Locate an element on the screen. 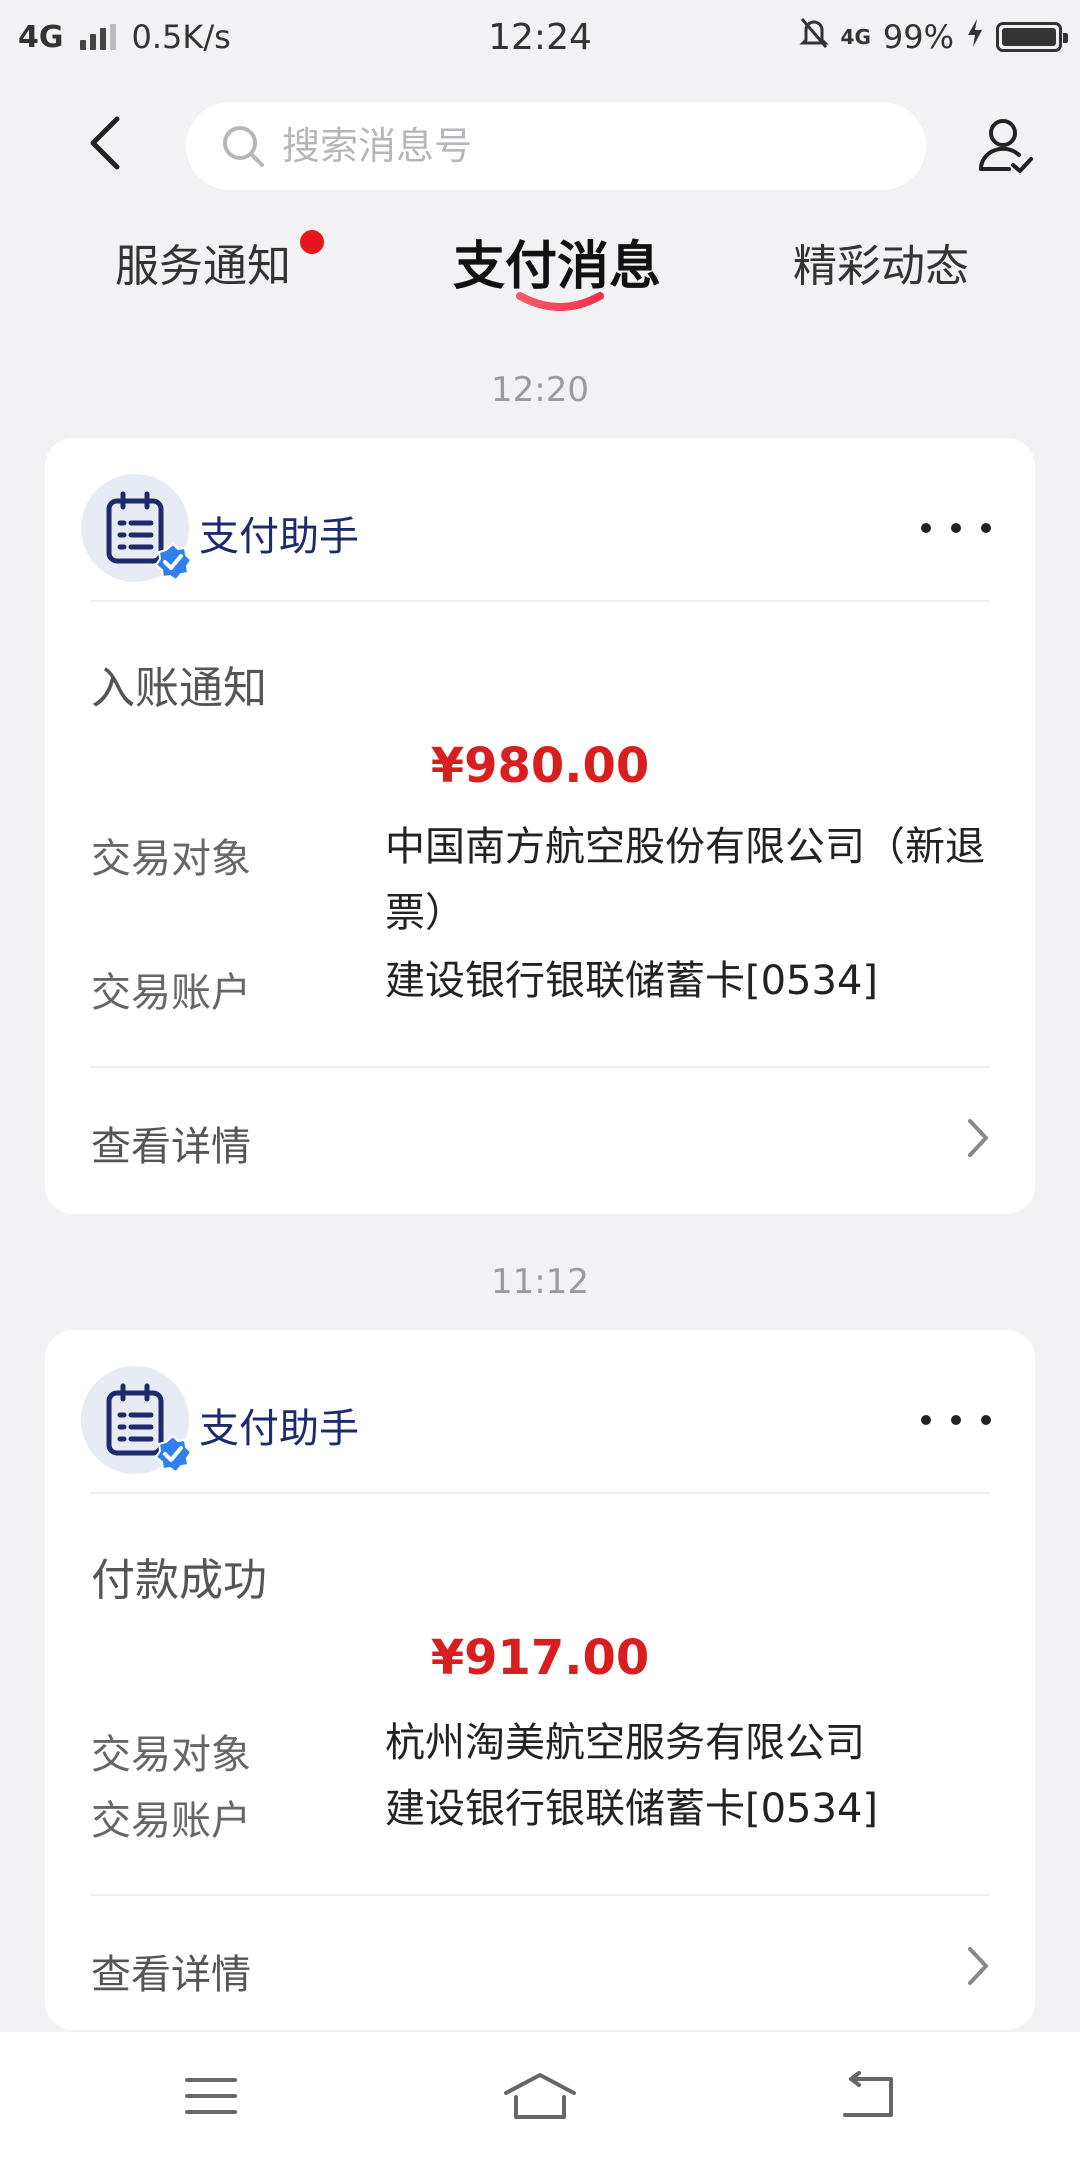 Image resolution: width=1080 pixels, height=2160 pixels. status-bar: 4G 0.5K/s 12:24 4G 99% is located at coordinates (540, 37).